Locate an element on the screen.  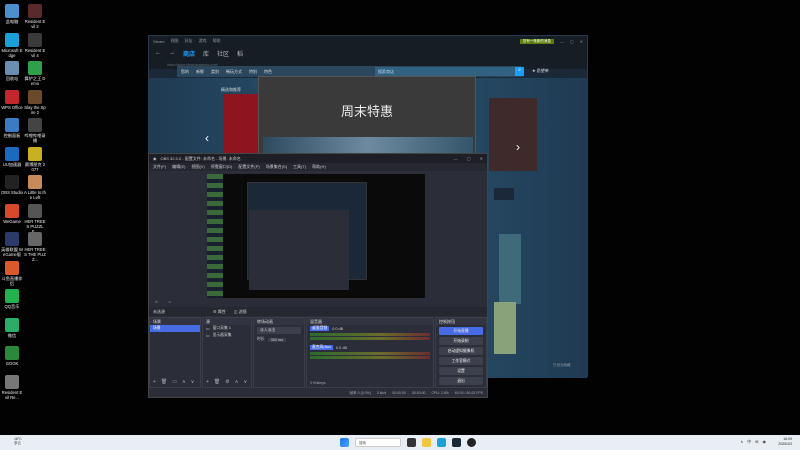
ime-icon: 中 is located at coordinates (749, 442).